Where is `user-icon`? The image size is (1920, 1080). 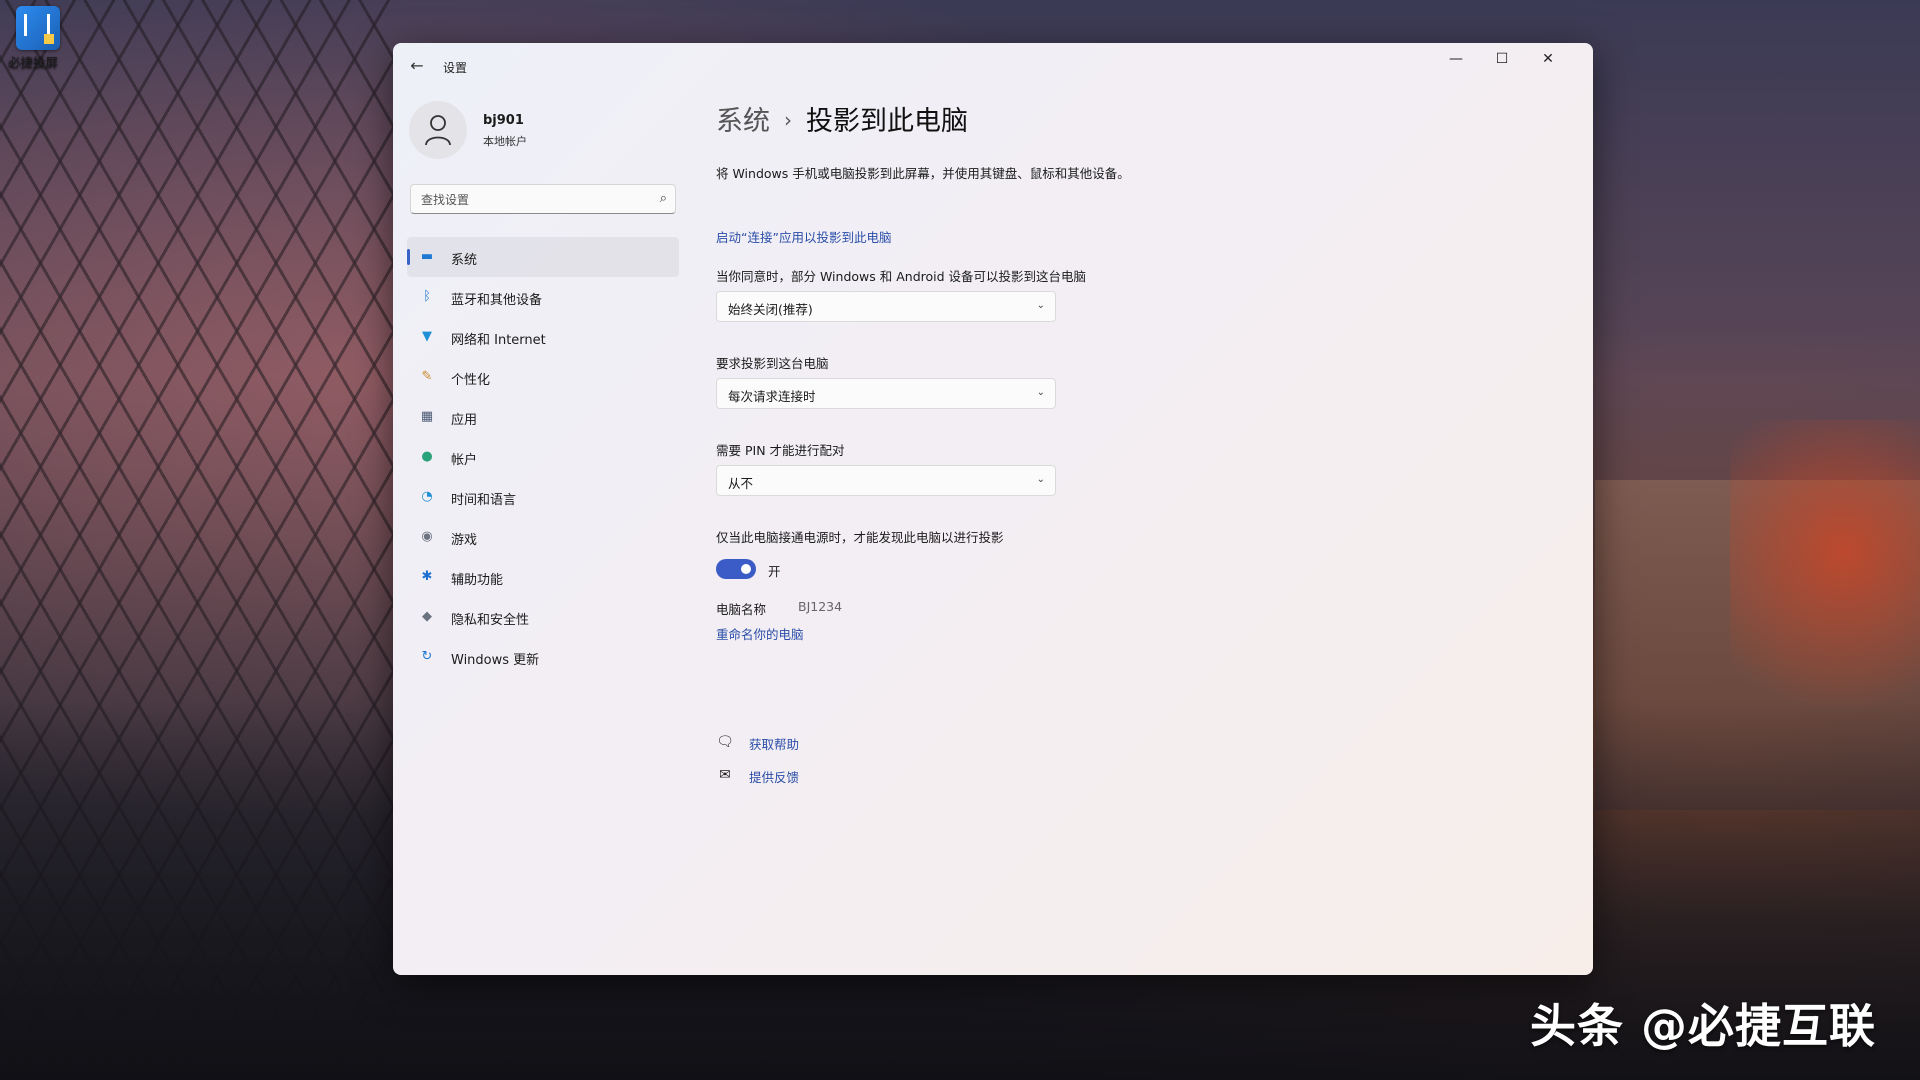
user-icon is located at coordinates (438, 130).